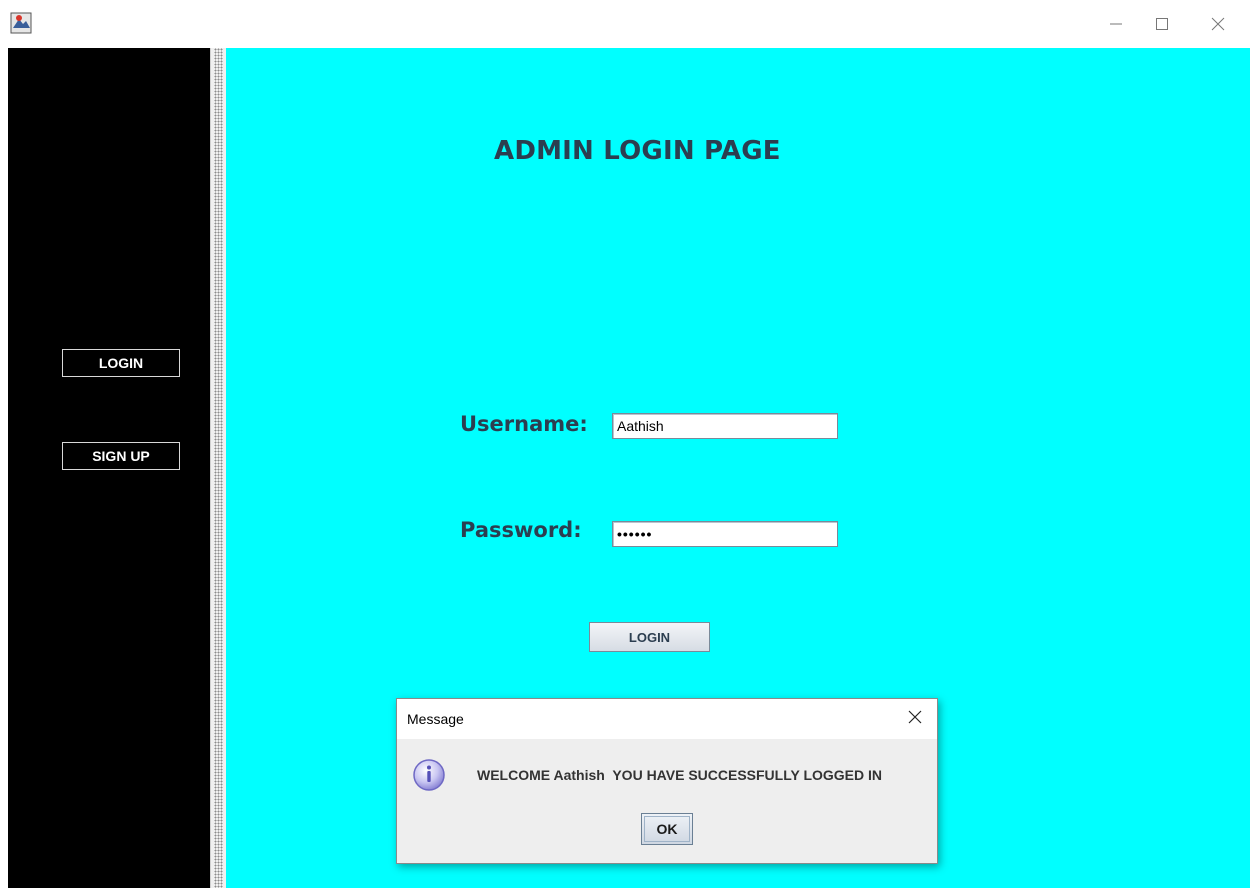  Describe the element at coordinates (649, 637) in the screenshot. I see `login-button: LOGIN` at that location.